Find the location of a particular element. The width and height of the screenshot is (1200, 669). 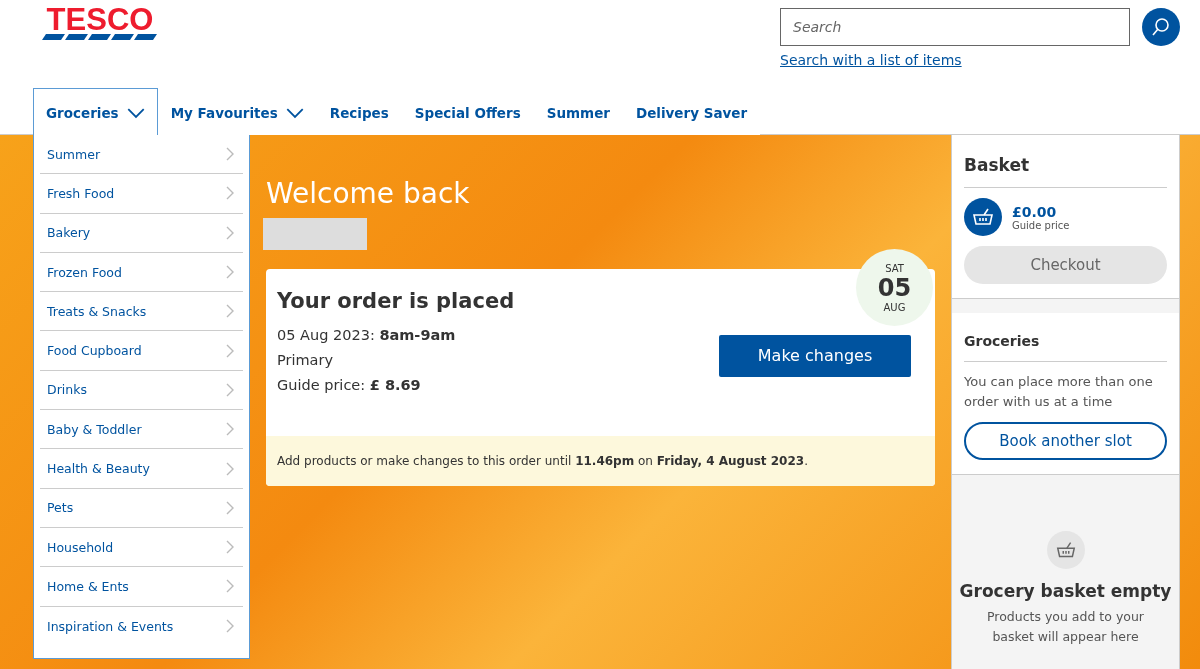

search-icon is located at coordinates (1161, 27).